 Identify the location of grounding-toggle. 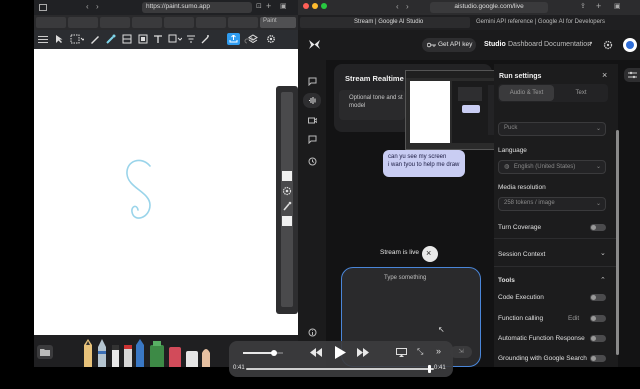
(598, 358).